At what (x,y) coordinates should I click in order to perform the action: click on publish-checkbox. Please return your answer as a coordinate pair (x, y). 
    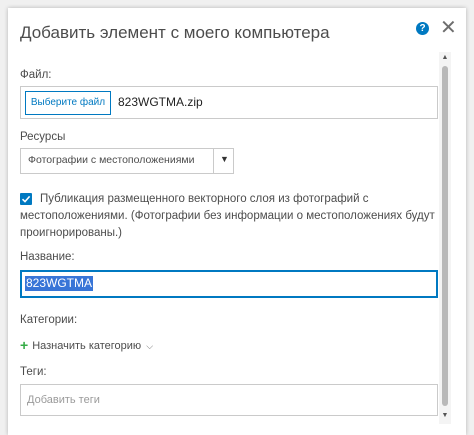
    Looking at the image, I should click on (26, 199).